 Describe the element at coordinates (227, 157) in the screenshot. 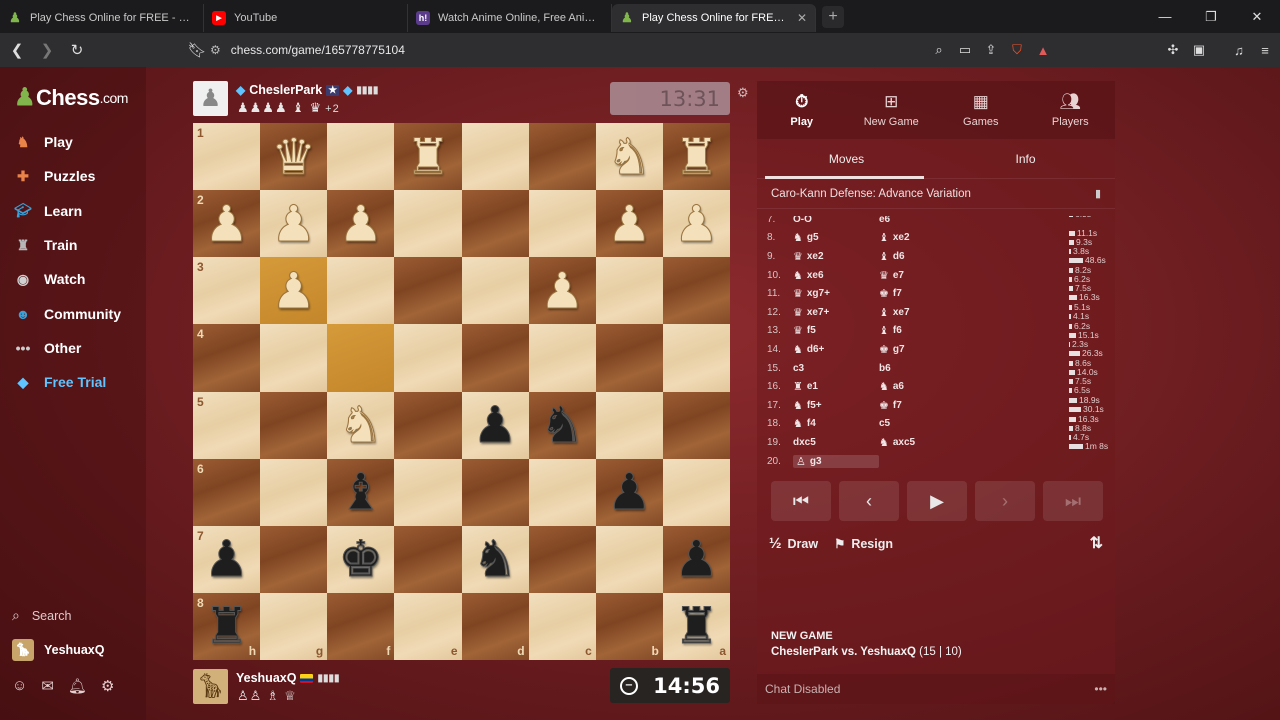

I see `square-h1: 1` at that location.